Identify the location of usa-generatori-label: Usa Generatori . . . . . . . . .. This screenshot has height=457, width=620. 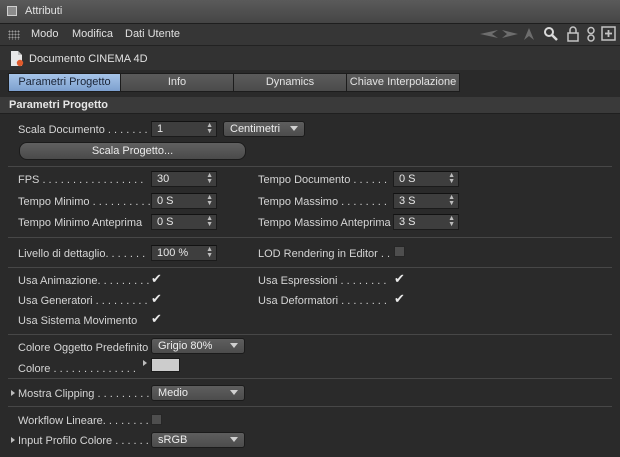
(83, 301).